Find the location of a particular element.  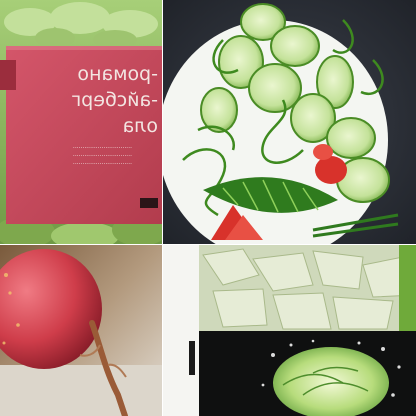

package-logo is located at coordinates (149, 203).